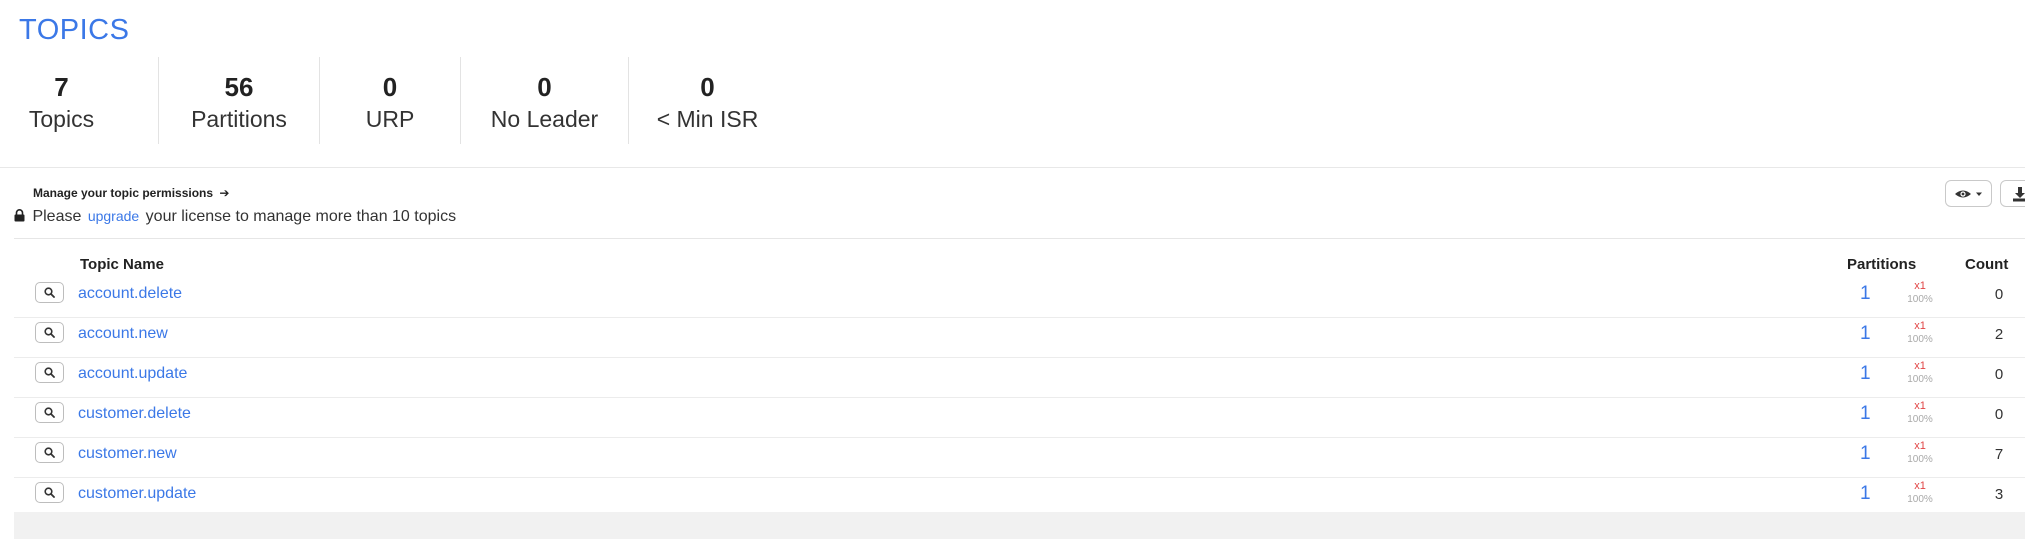 The height and width of the screenshot is (539, 2025). I want to click on message-count: 3, so click(1999, 494).